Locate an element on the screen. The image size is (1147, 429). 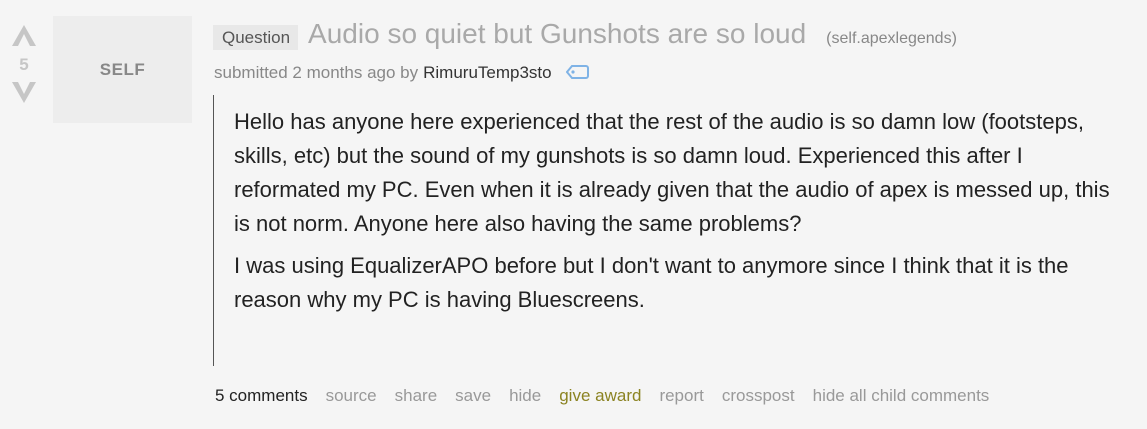
link-flair: Question is located at coordinates (256, 37).